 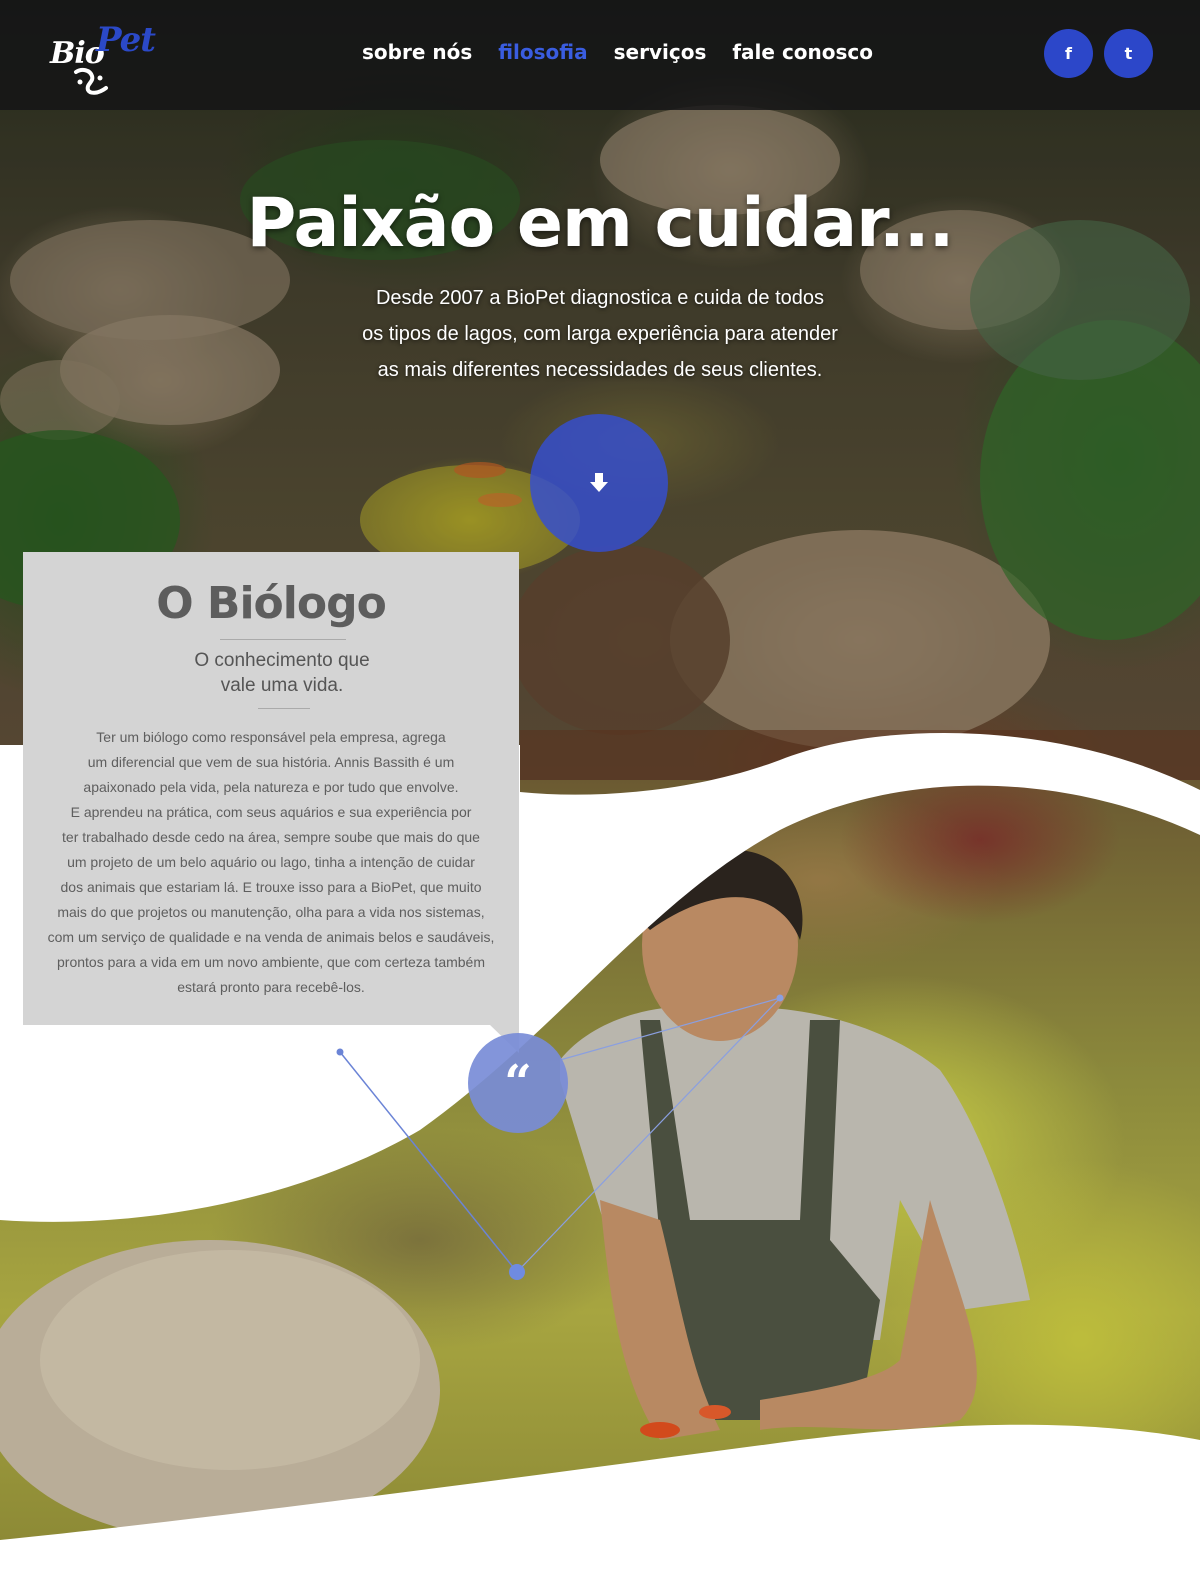 I want to click on logo-text-pet: Pet, so click(x=126, y=40).